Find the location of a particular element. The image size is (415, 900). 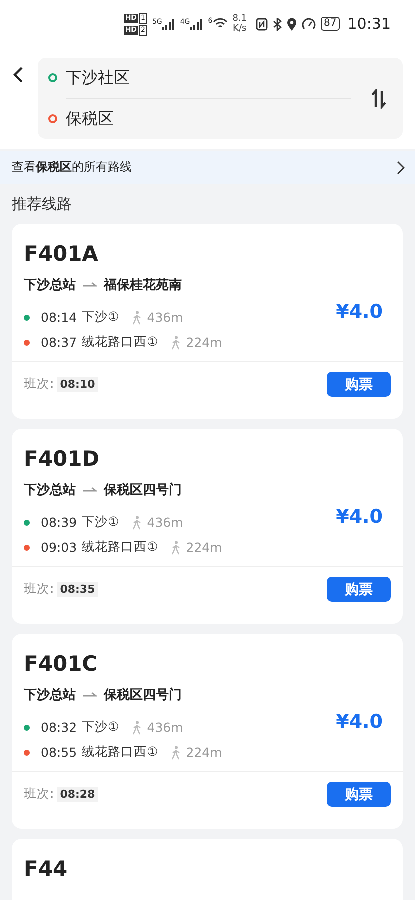

origin-field: 下沙社区 is located at coordinates (98, 78).